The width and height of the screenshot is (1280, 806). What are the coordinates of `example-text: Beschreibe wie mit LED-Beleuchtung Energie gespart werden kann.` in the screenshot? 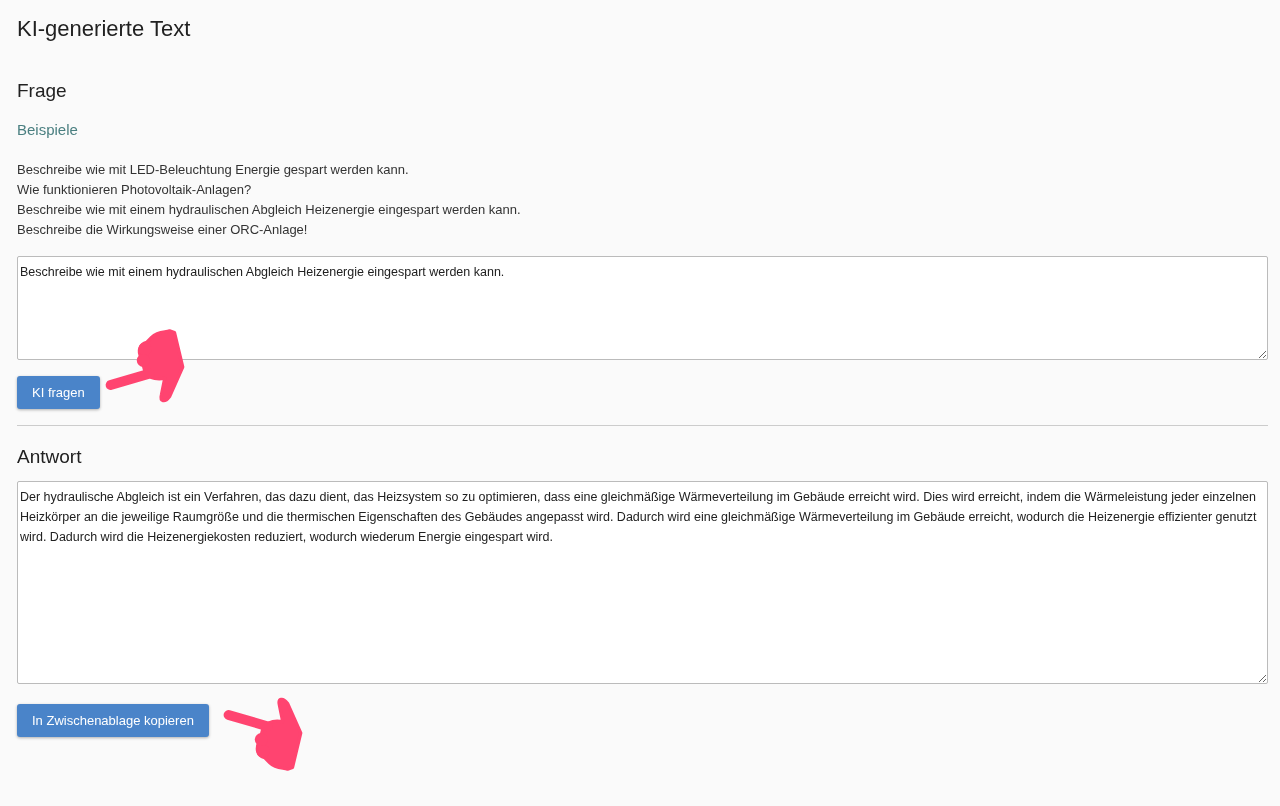 It's located at (213, 169).